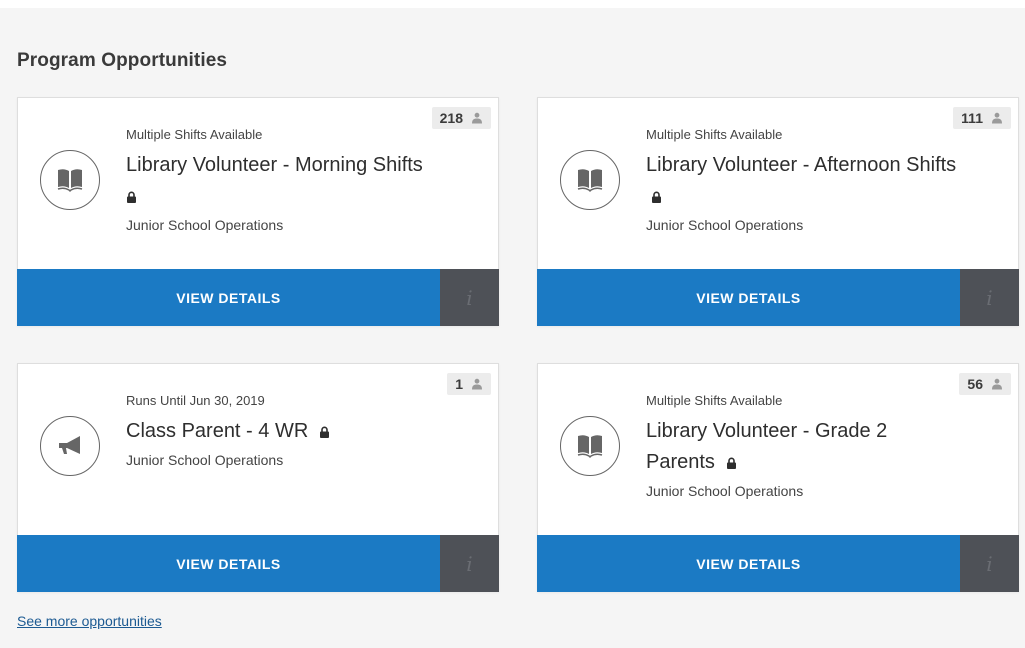 The width and height of the screenshot is (1025, 648). What do you see at coordinates (274, 165) in the screenshot?
I see `opportunity-title-text: Library Volunteer - Morning Shifts` at bounding box center [274, 165].